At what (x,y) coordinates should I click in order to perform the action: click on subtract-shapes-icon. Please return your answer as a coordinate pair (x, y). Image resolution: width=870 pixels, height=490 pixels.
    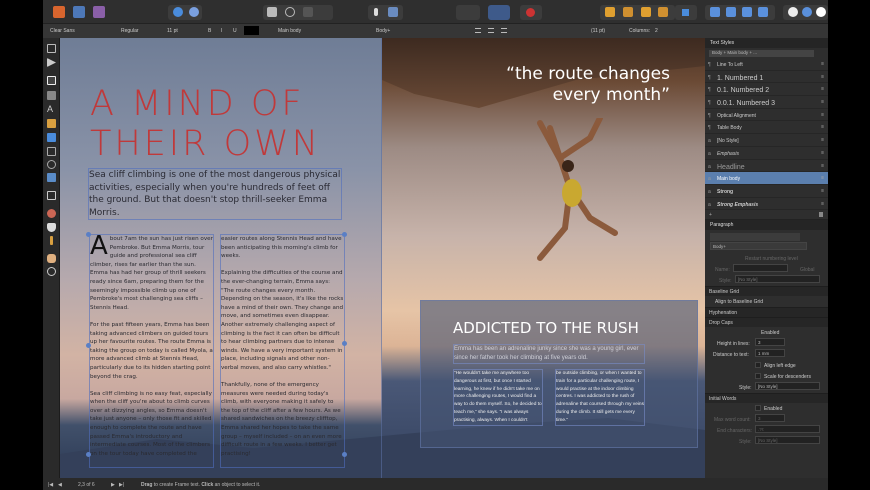
    Looking at the image, I should click on (807, 12).